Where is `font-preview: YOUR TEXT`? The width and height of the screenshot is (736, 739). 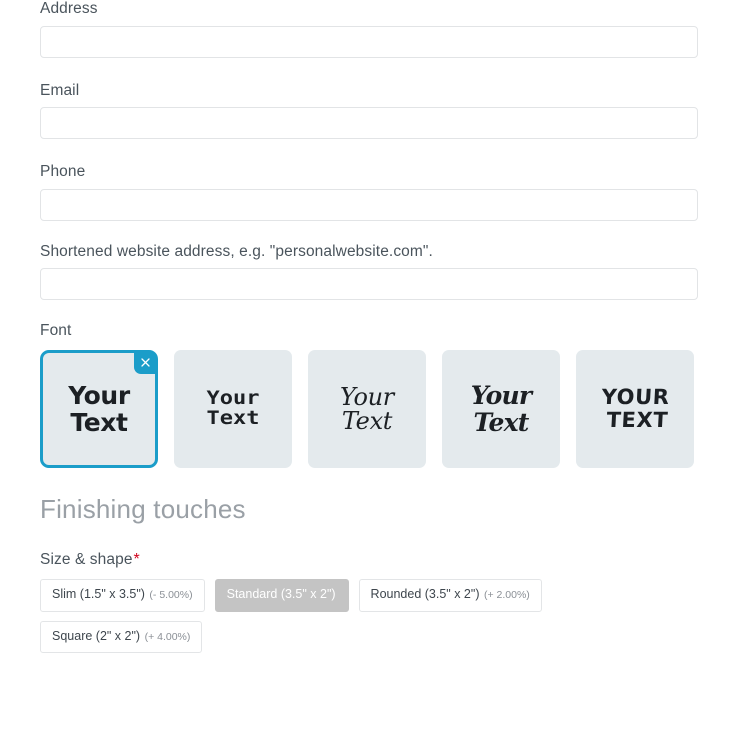
font-preview: YOUR TEXT is located at coordinates (635, 408).